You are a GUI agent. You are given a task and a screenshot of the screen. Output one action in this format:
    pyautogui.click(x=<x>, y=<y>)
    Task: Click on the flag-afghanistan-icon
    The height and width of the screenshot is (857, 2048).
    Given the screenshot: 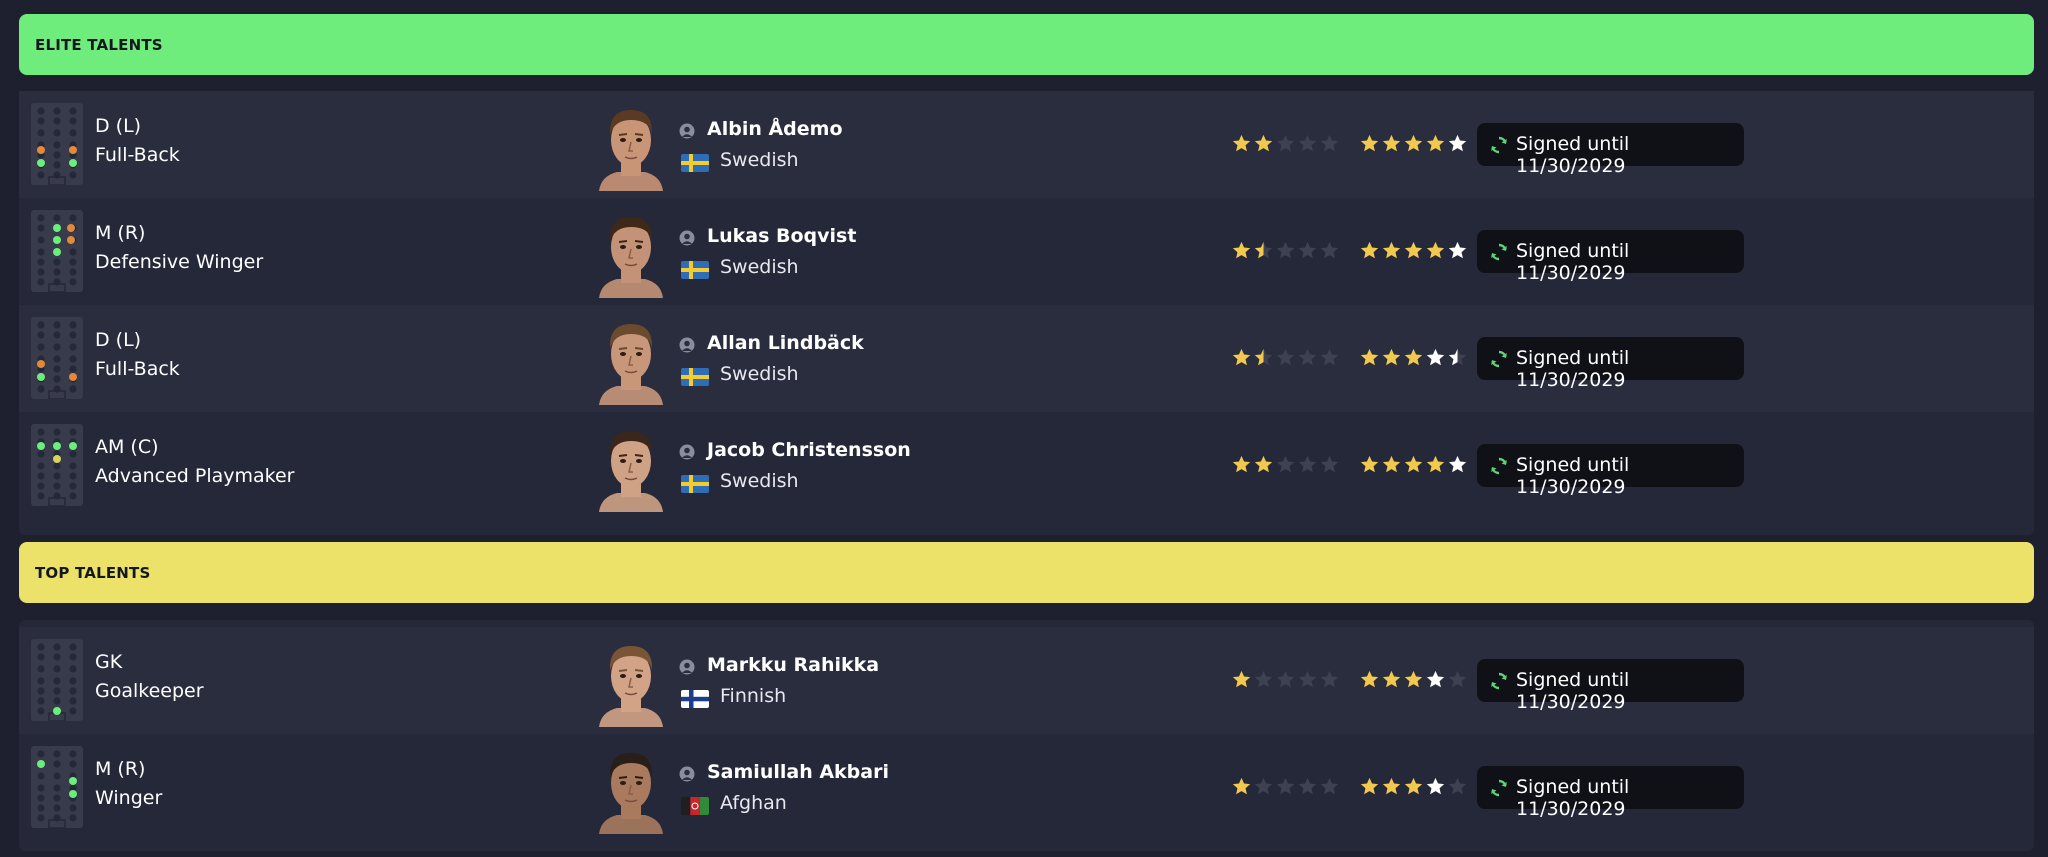 What is the action you would take?
    pyautogui.click(x=695, y=806)
    